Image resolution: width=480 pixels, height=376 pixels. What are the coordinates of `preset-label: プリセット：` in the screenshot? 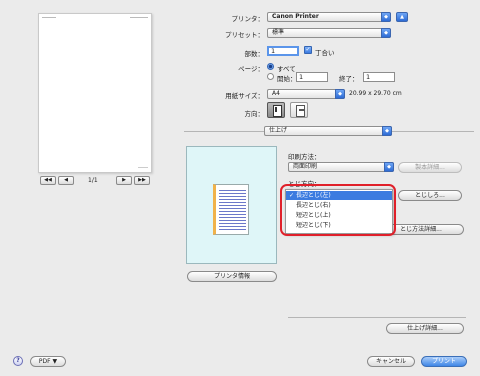 It's located at (244, 35).